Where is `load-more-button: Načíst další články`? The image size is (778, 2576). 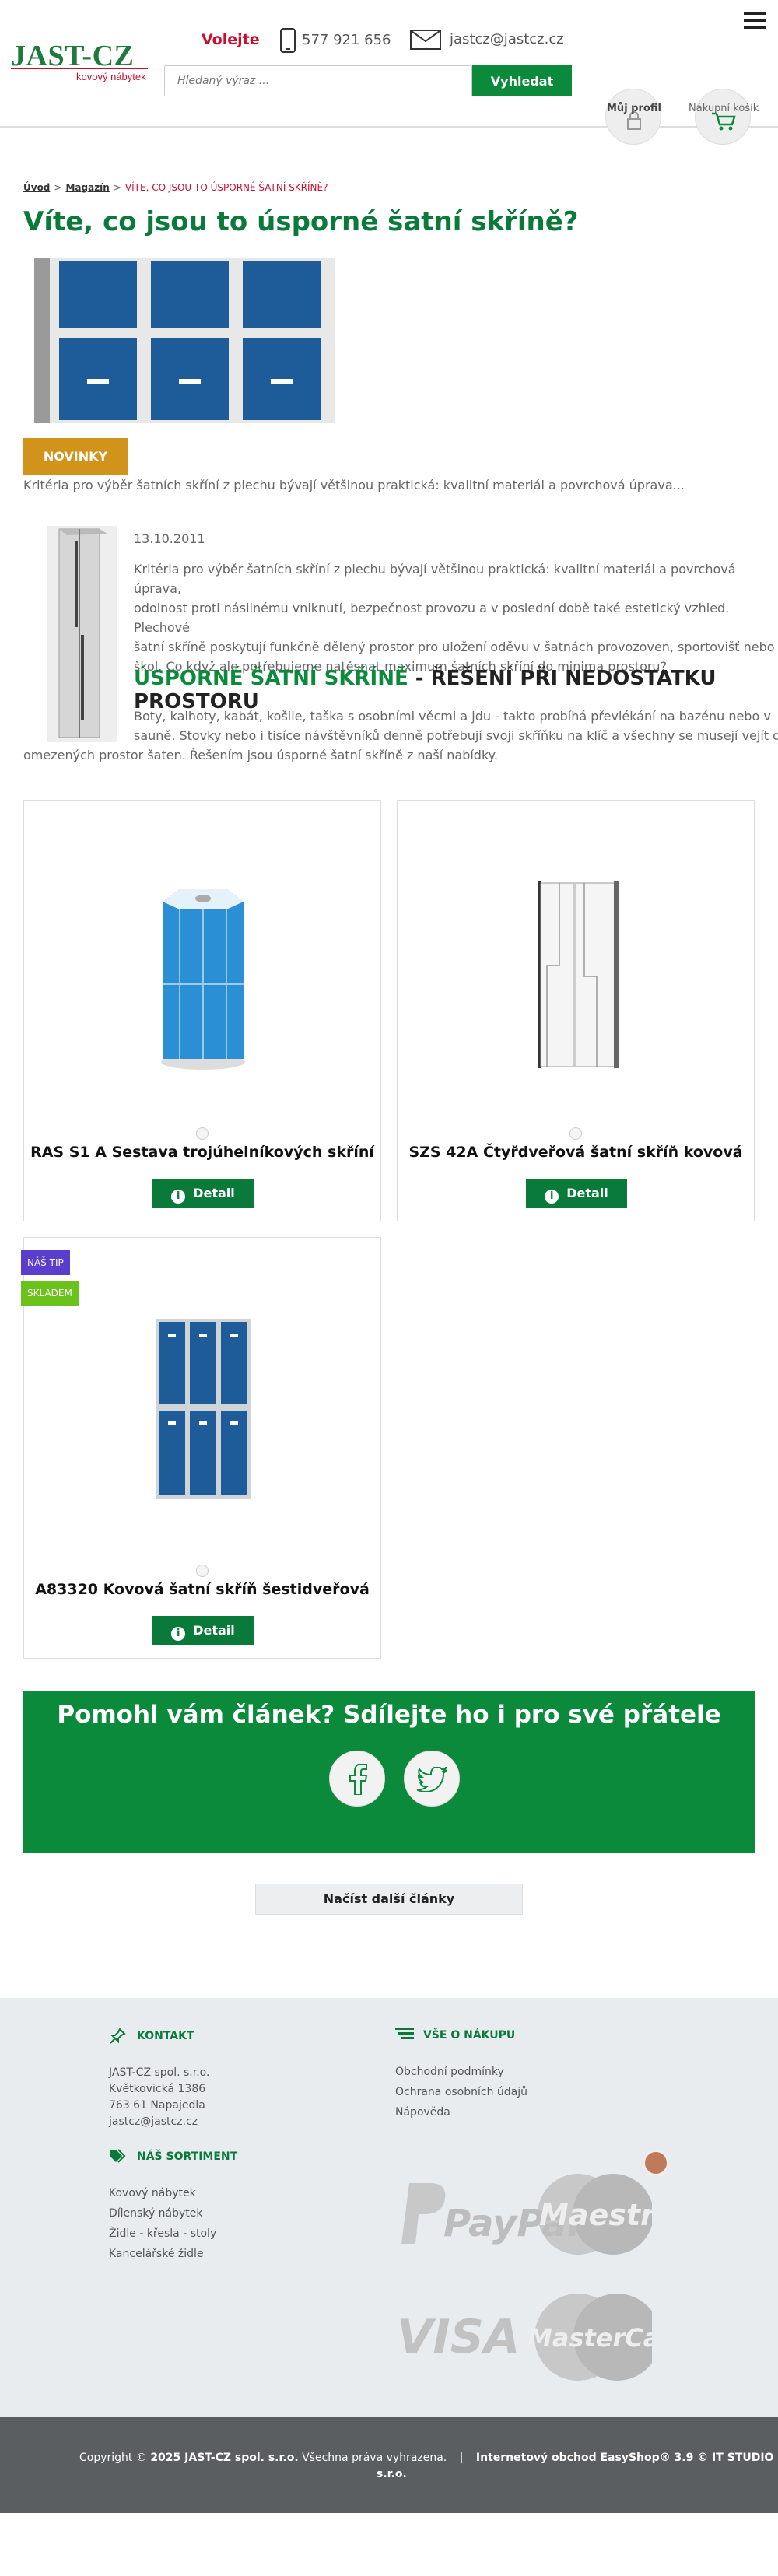
load-more-button: Načíst další články is located at coordinates (389, 1899).